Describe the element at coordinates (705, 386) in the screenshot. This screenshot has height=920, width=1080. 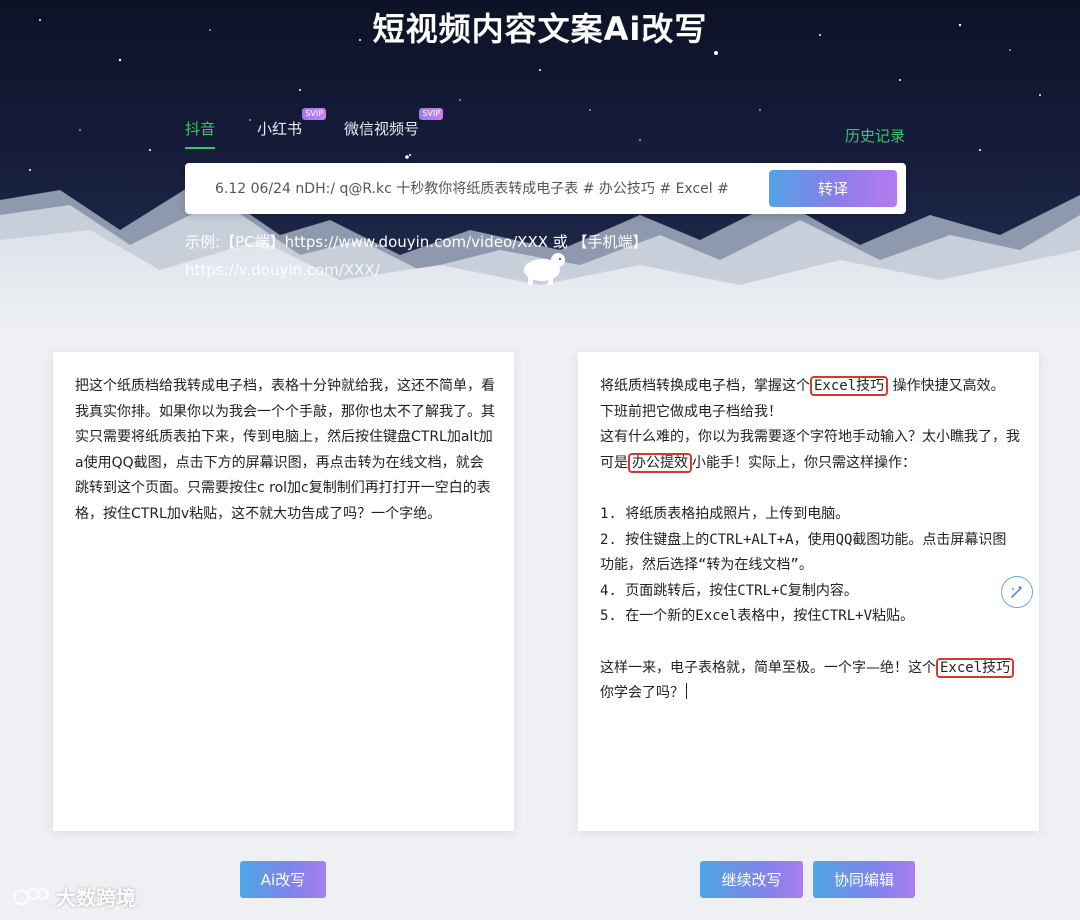
I see `rewritten-line: 将纸质档转换成电子档，掌握这个` at that location.